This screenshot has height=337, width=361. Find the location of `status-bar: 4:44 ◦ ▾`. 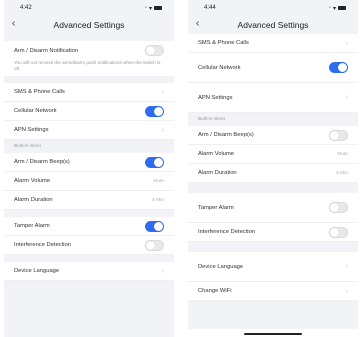

status-bar: 4:44 ◦ ▾ is located at coordinates (273, 8).